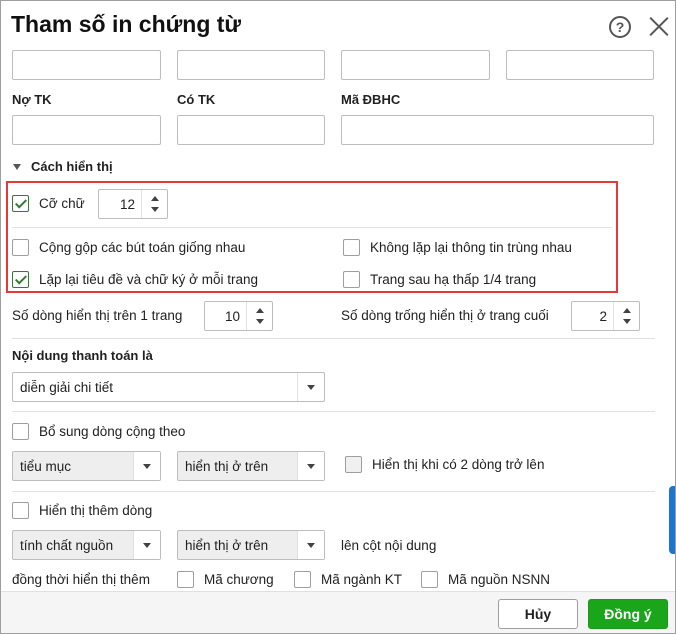 The width and height of the screenshot is (676, 634). I want to click on font-size-option: Cỡ chữ, so click(48, 203).